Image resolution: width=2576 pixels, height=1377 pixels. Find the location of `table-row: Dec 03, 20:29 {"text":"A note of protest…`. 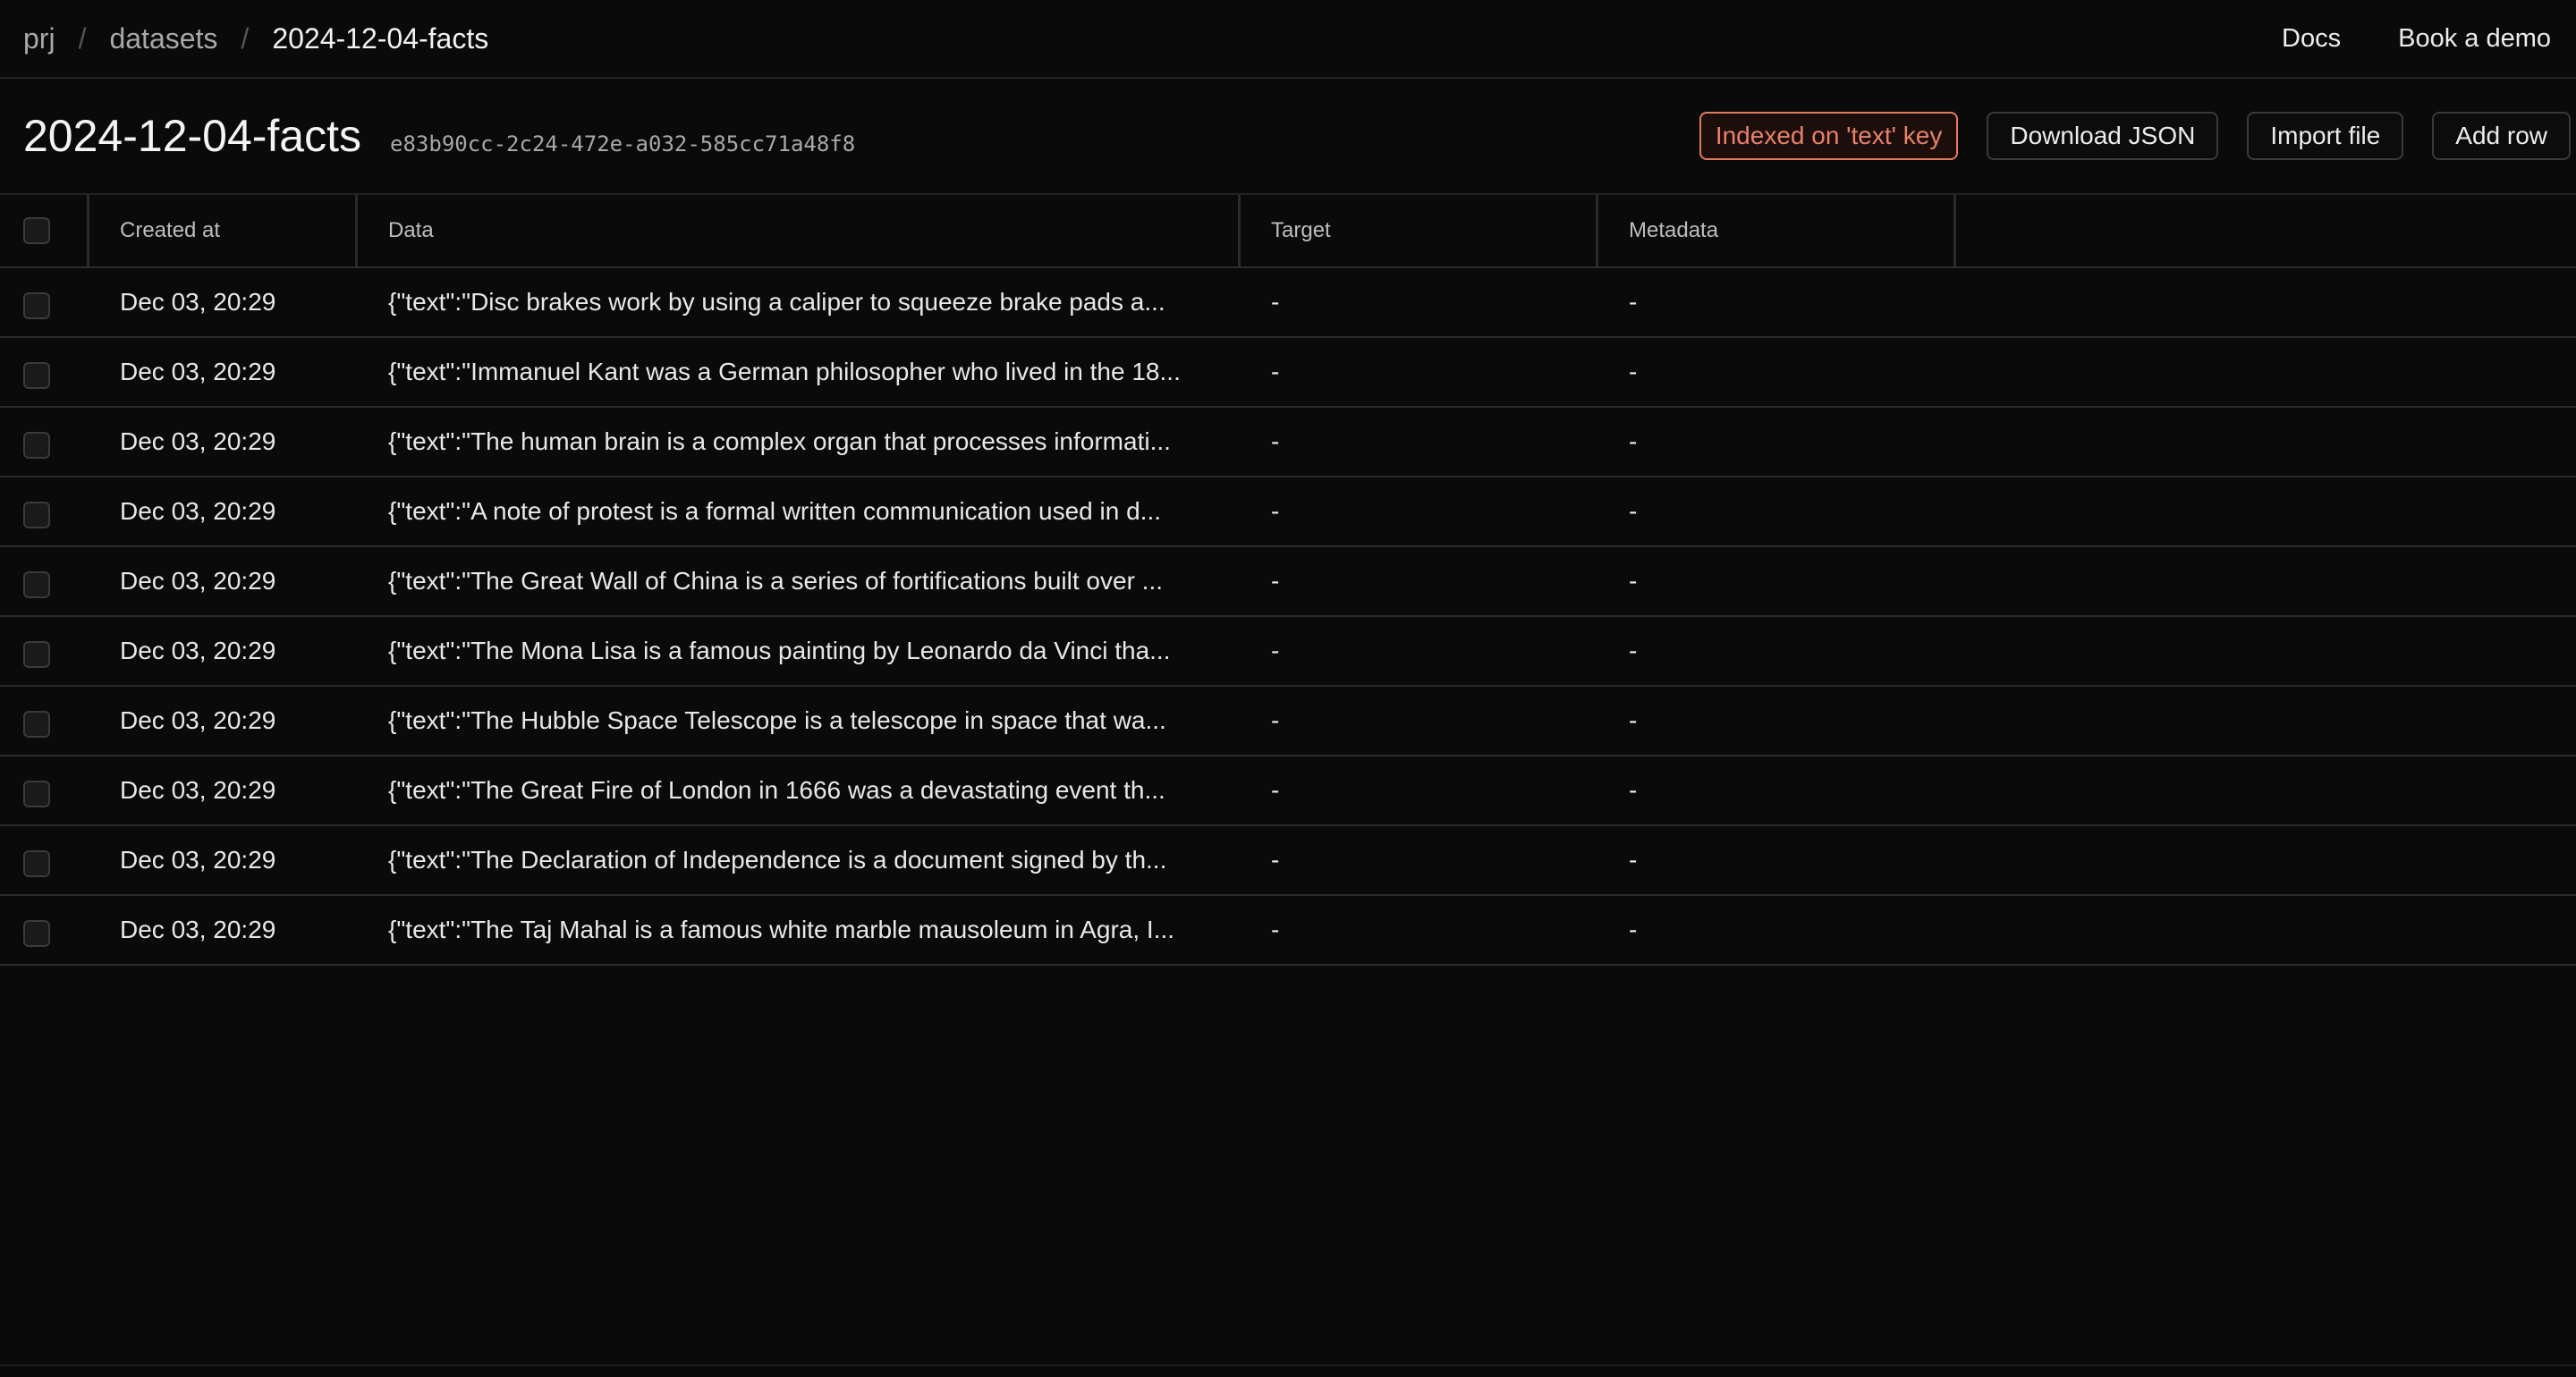

table-row: Dec 03, 20:29 {"text":"A note of protest… is located at coordinates (1288, 512).